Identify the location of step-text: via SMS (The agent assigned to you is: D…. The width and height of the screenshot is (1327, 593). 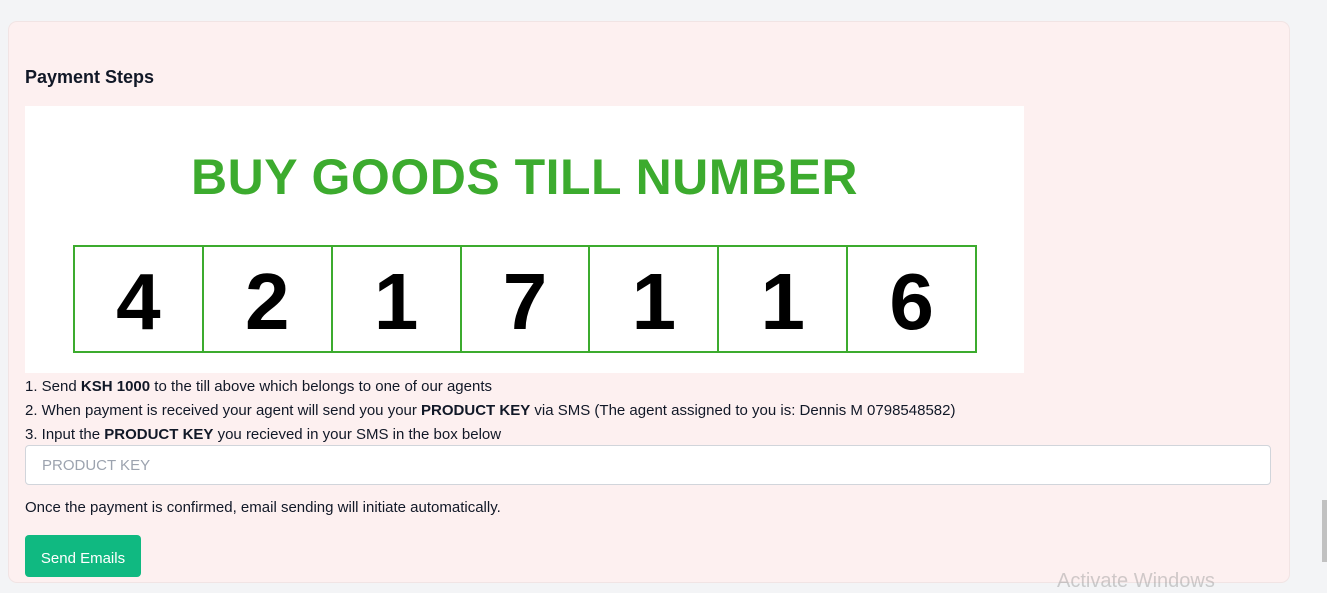
(743, 410).